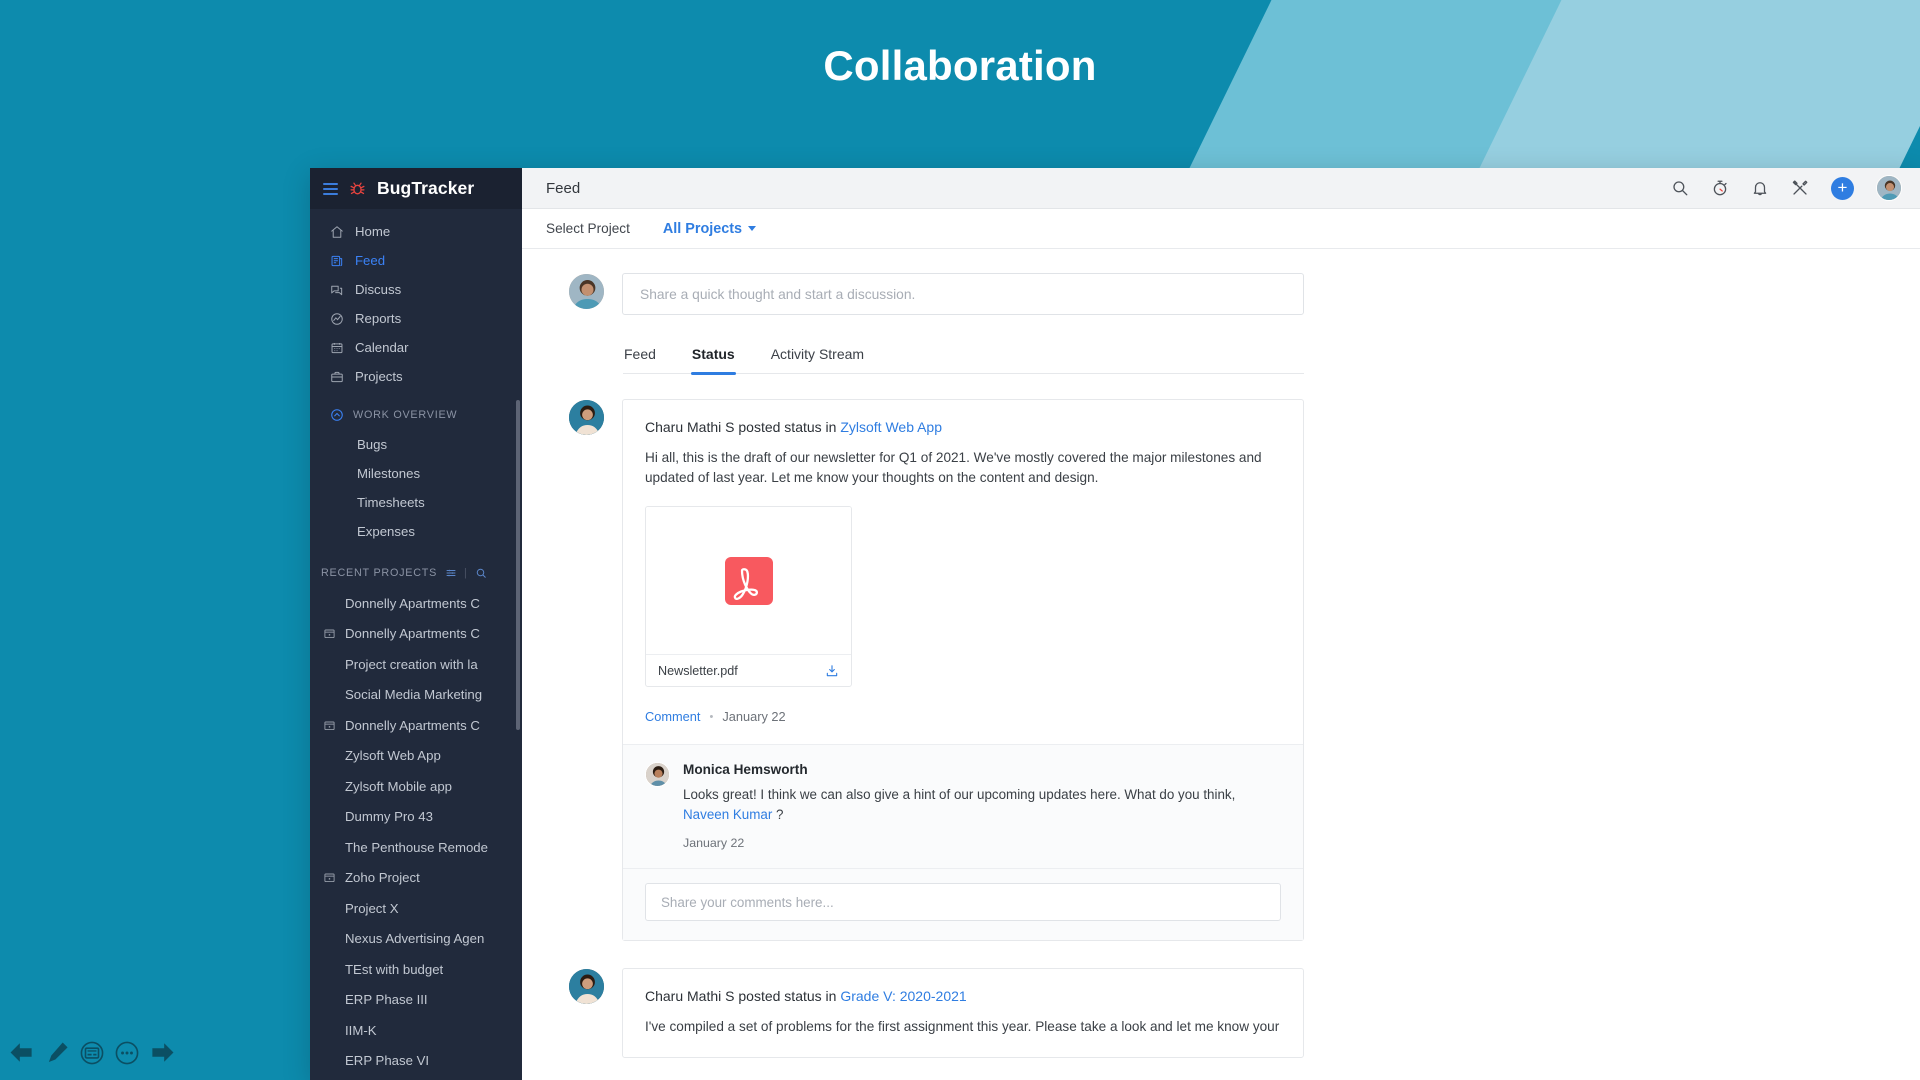 This screenshot has height=1080, width=1920. What do you see at coordinates (416, 347) in the screenshot?
I see `sidebar-item-calendar: Calendar` at bounding box center [416, 347].